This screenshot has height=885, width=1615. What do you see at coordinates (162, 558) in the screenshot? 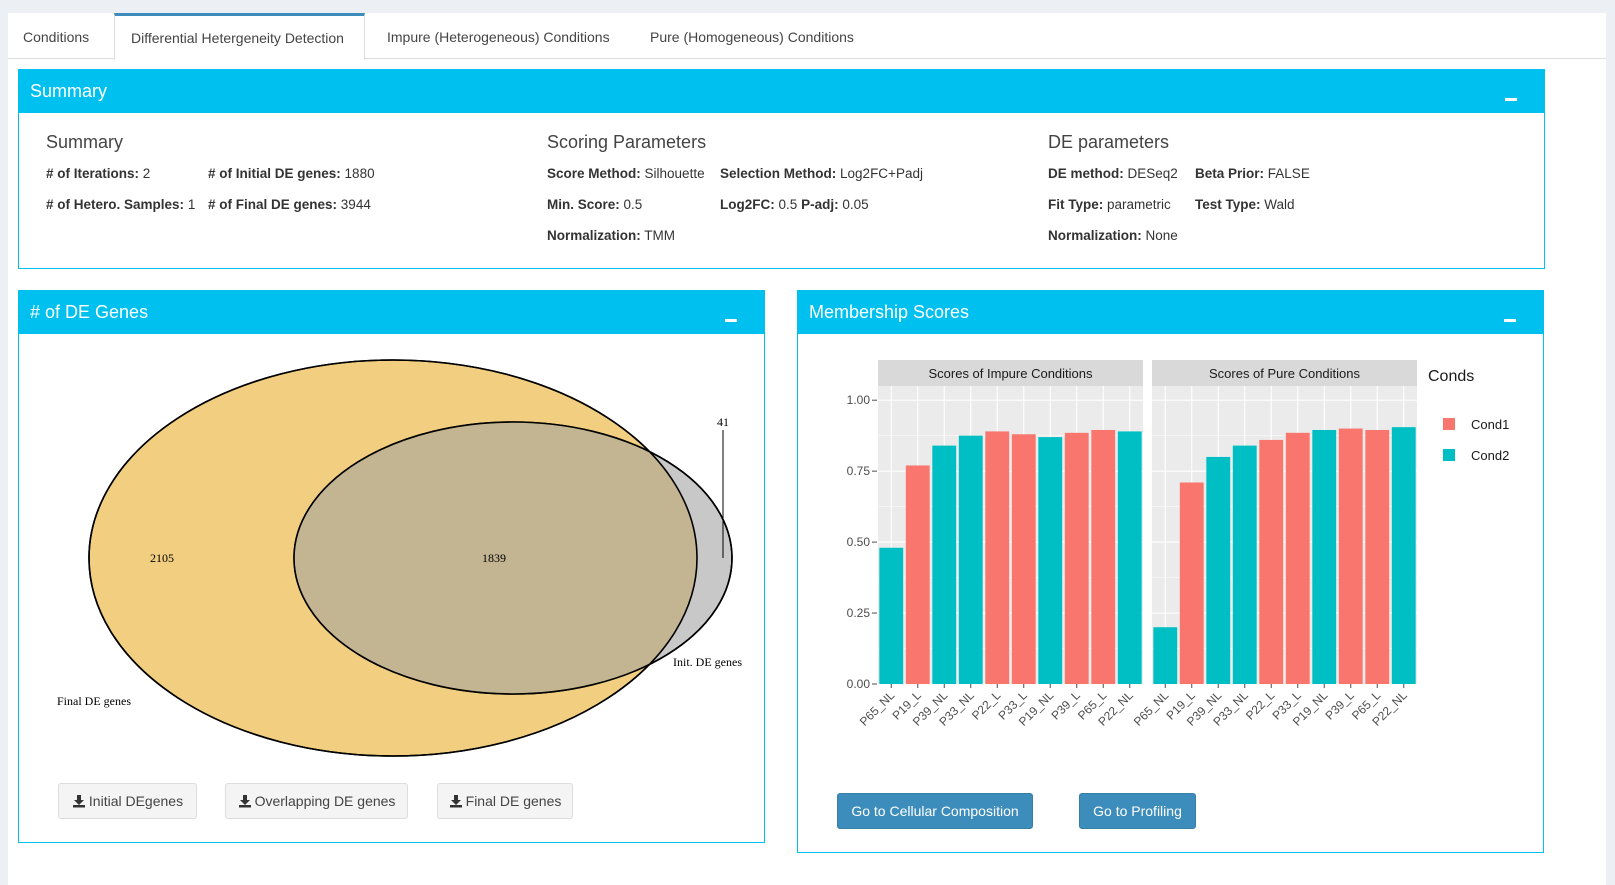
I see `final-only-count: 2105` at bounding box center [162, 558].